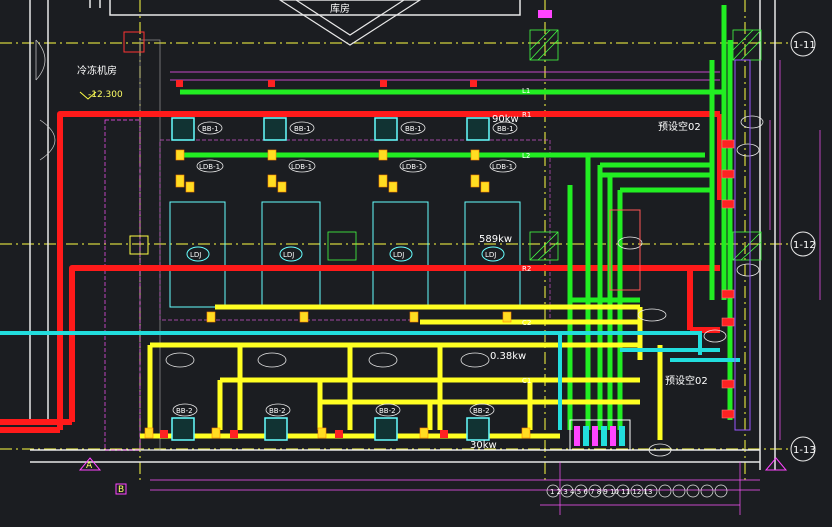  I want to click on mid-pump-2-label: LDB-1, so click(301, 167).